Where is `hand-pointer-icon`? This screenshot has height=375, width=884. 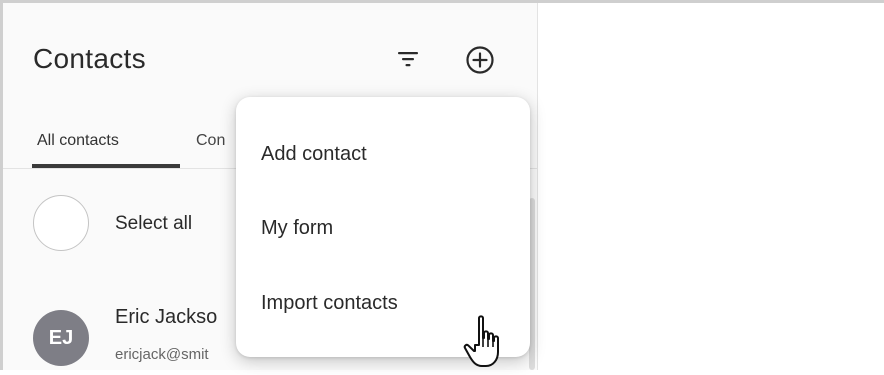 hand-pointer-icon is located at coordinates (484, 342).